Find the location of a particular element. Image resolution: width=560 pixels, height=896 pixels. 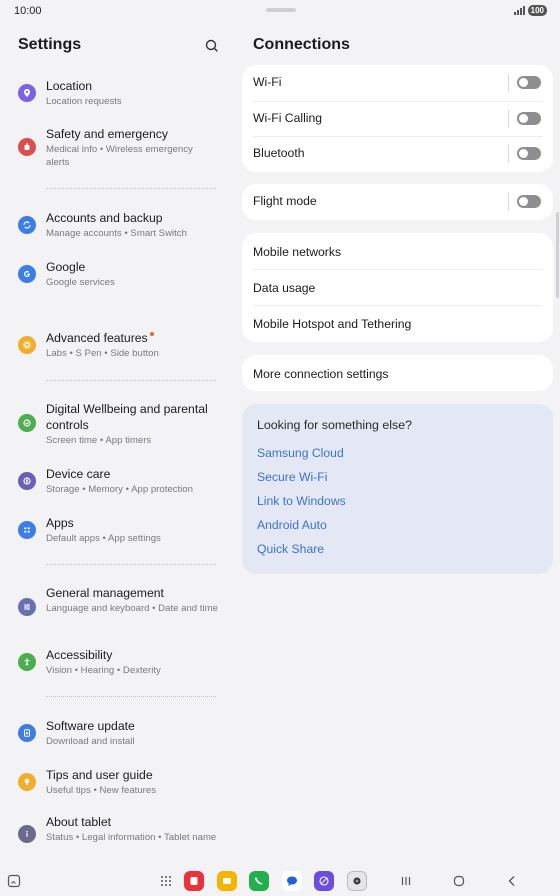

row-label: Data usage is located at coordinates (284, 288).